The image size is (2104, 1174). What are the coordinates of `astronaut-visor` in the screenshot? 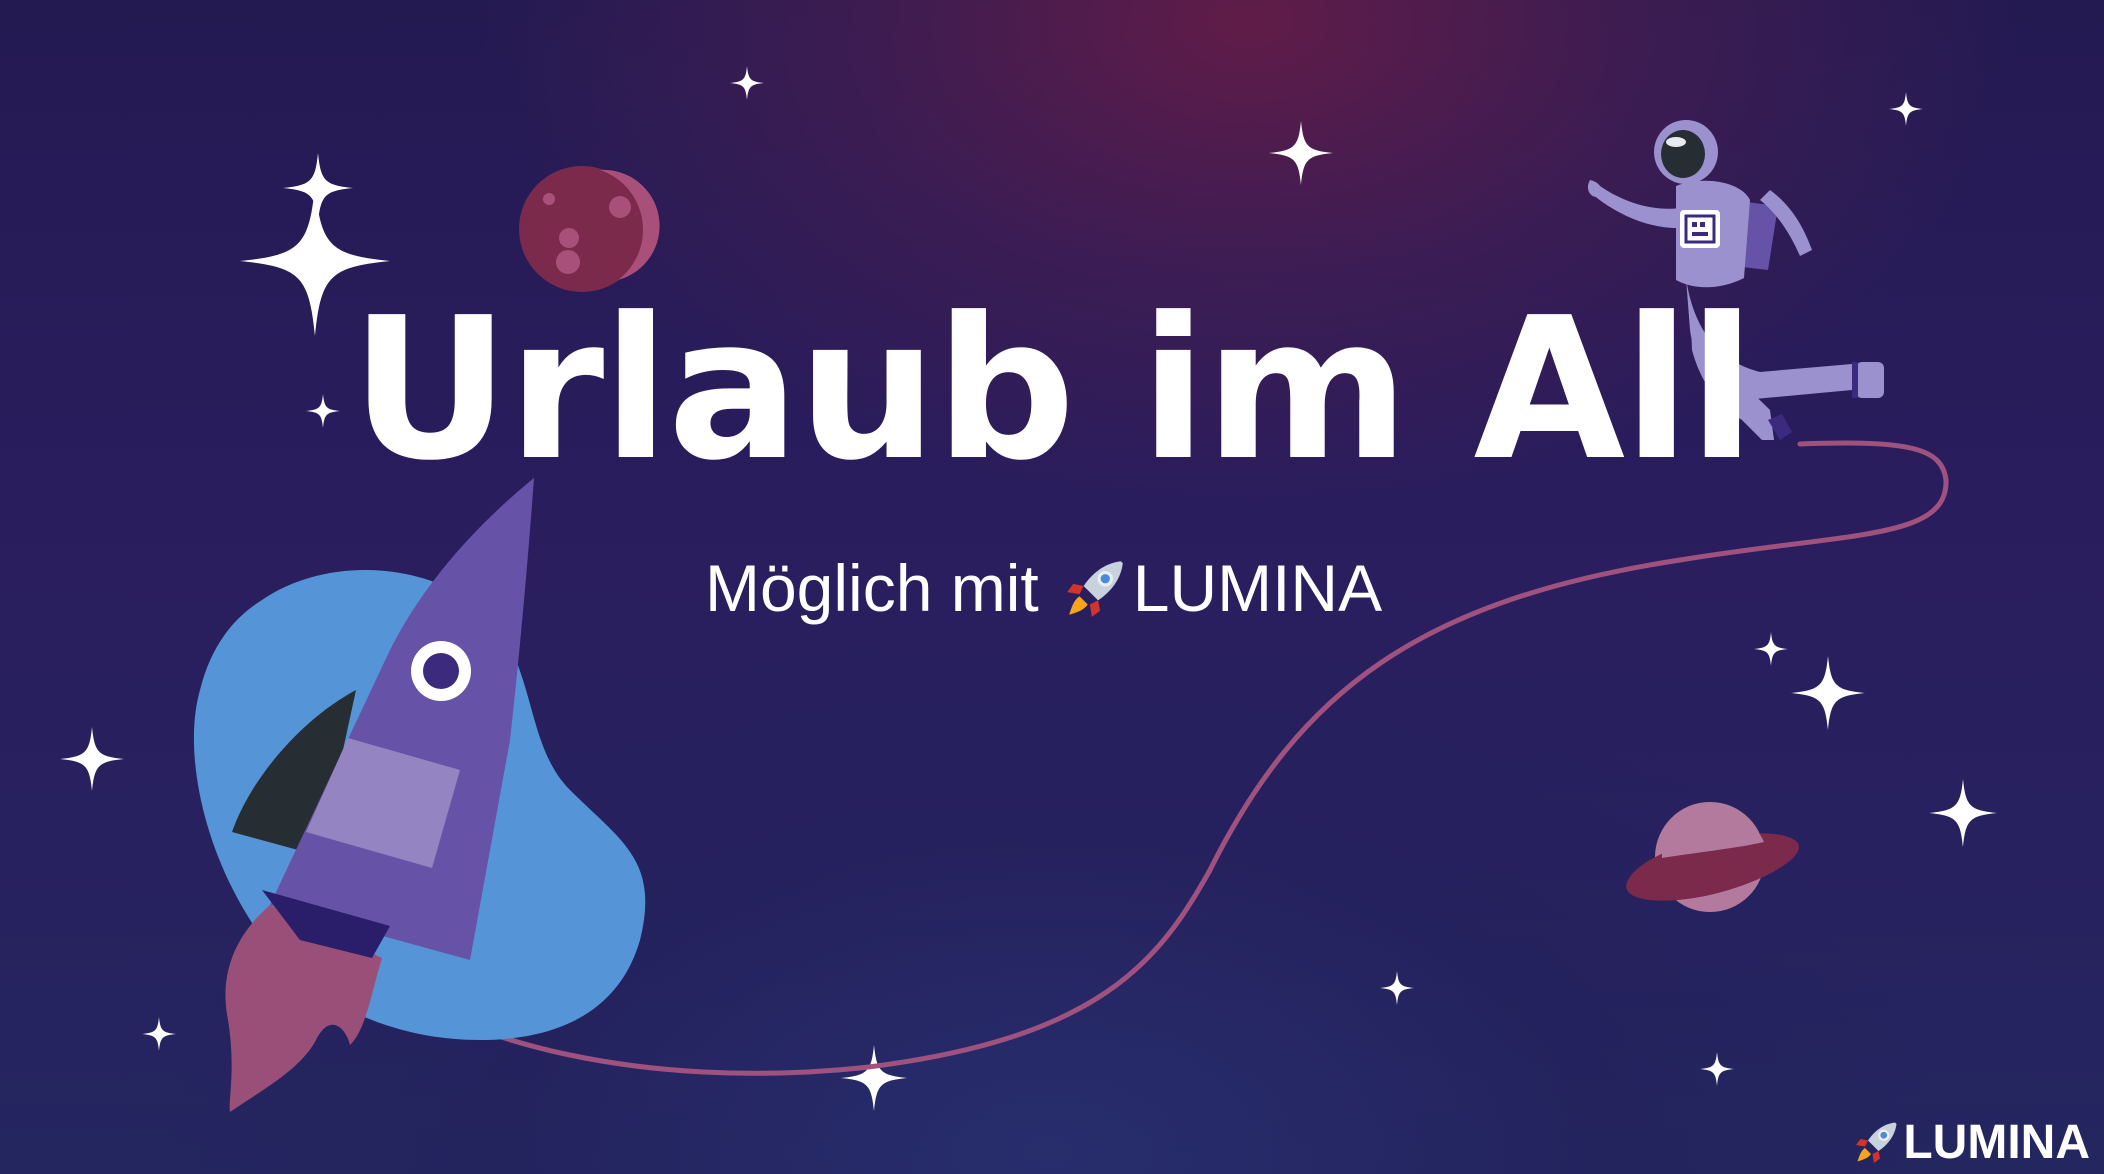 It's located at (1683, 154).